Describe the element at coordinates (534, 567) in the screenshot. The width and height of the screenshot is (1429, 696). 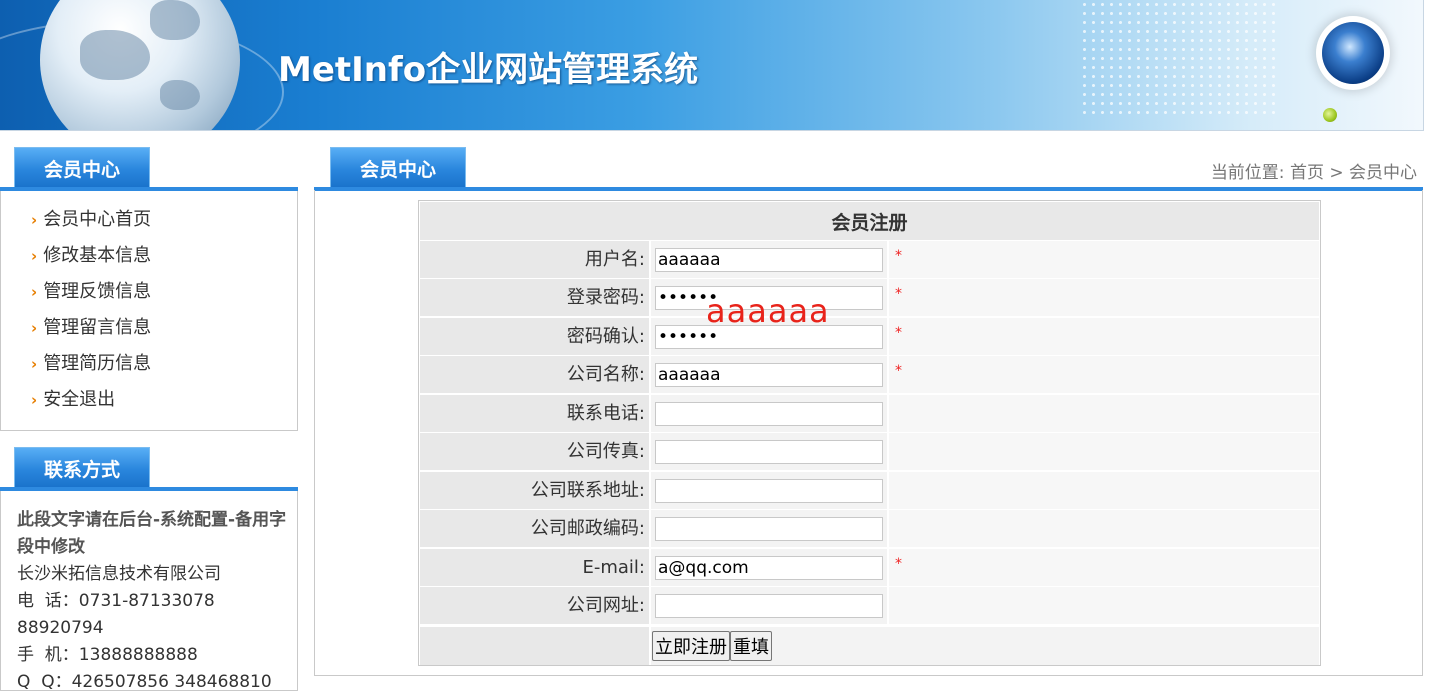
I see `field-label: E-mail:` at that location.